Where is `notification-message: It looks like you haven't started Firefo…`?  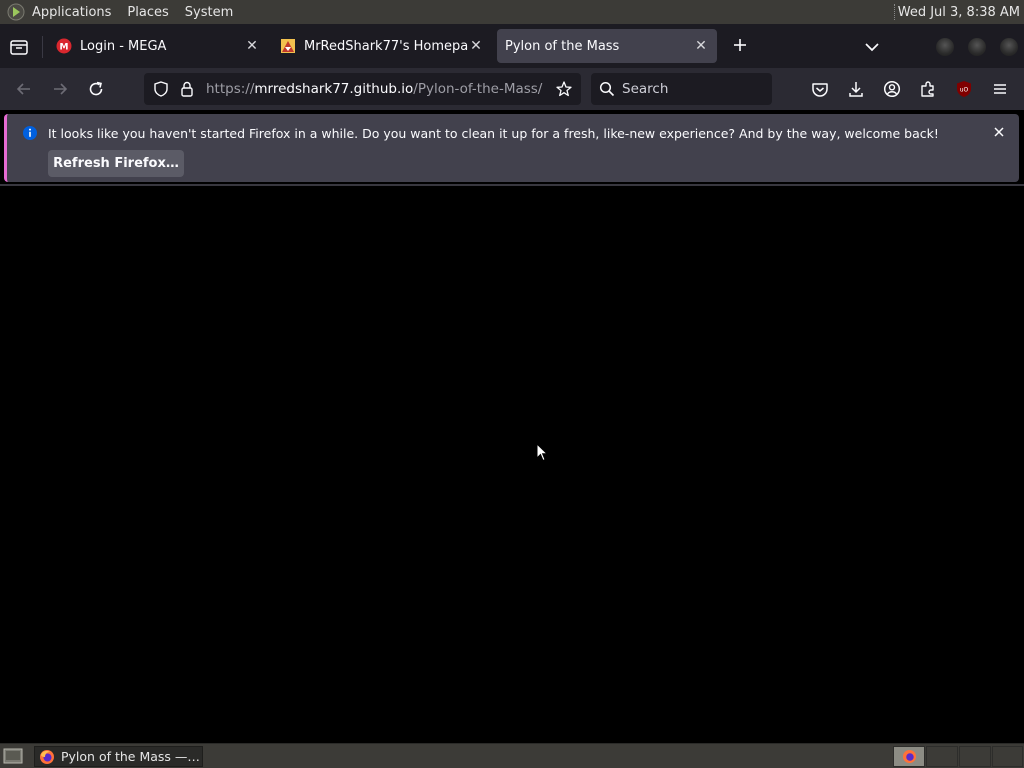
notification-message: It looks like you haven't started Firefo… is located at coordinates (493, 133).